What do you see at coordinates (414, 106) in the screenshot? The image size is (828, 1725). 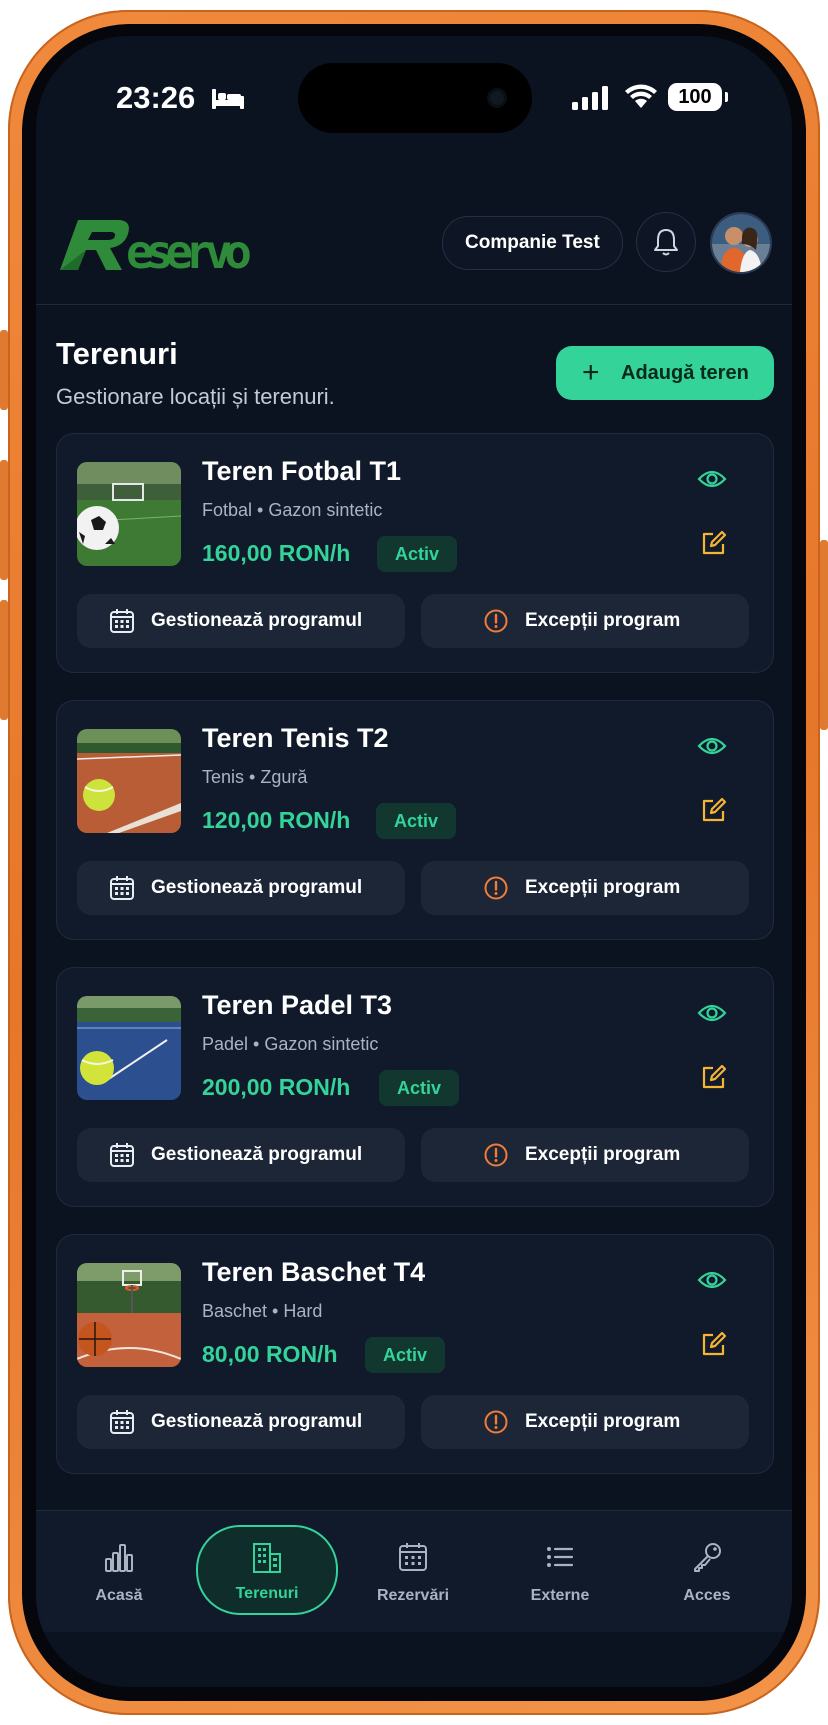 I see `status-bar: 23:26 100` at bounding box center [414, 106].